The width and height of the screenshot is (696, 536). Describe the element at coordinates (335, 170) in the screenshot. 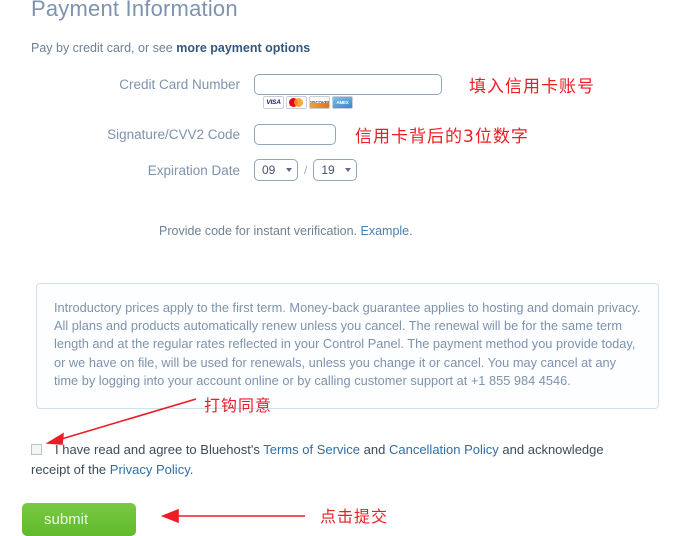

I see `expiration-year-select: 19` at that location.